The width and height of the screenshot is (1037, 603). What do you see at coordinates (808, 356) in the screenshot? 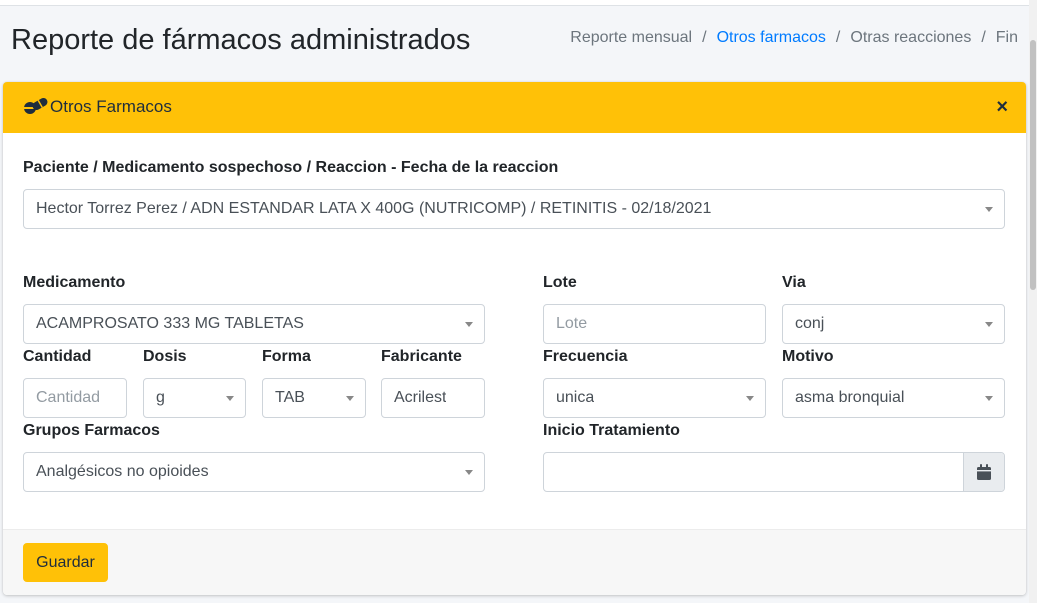
I see `motivo-label: Motivo` at bounding box center [808, 356].